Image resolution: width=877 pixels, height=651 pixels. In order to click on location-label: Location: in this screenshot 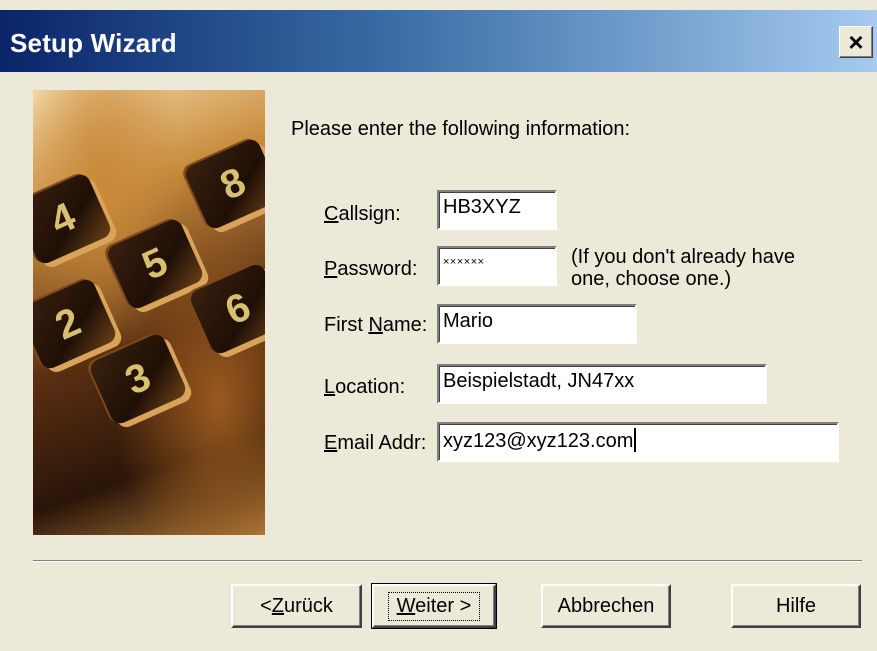, I will do `click(365, 387)`.